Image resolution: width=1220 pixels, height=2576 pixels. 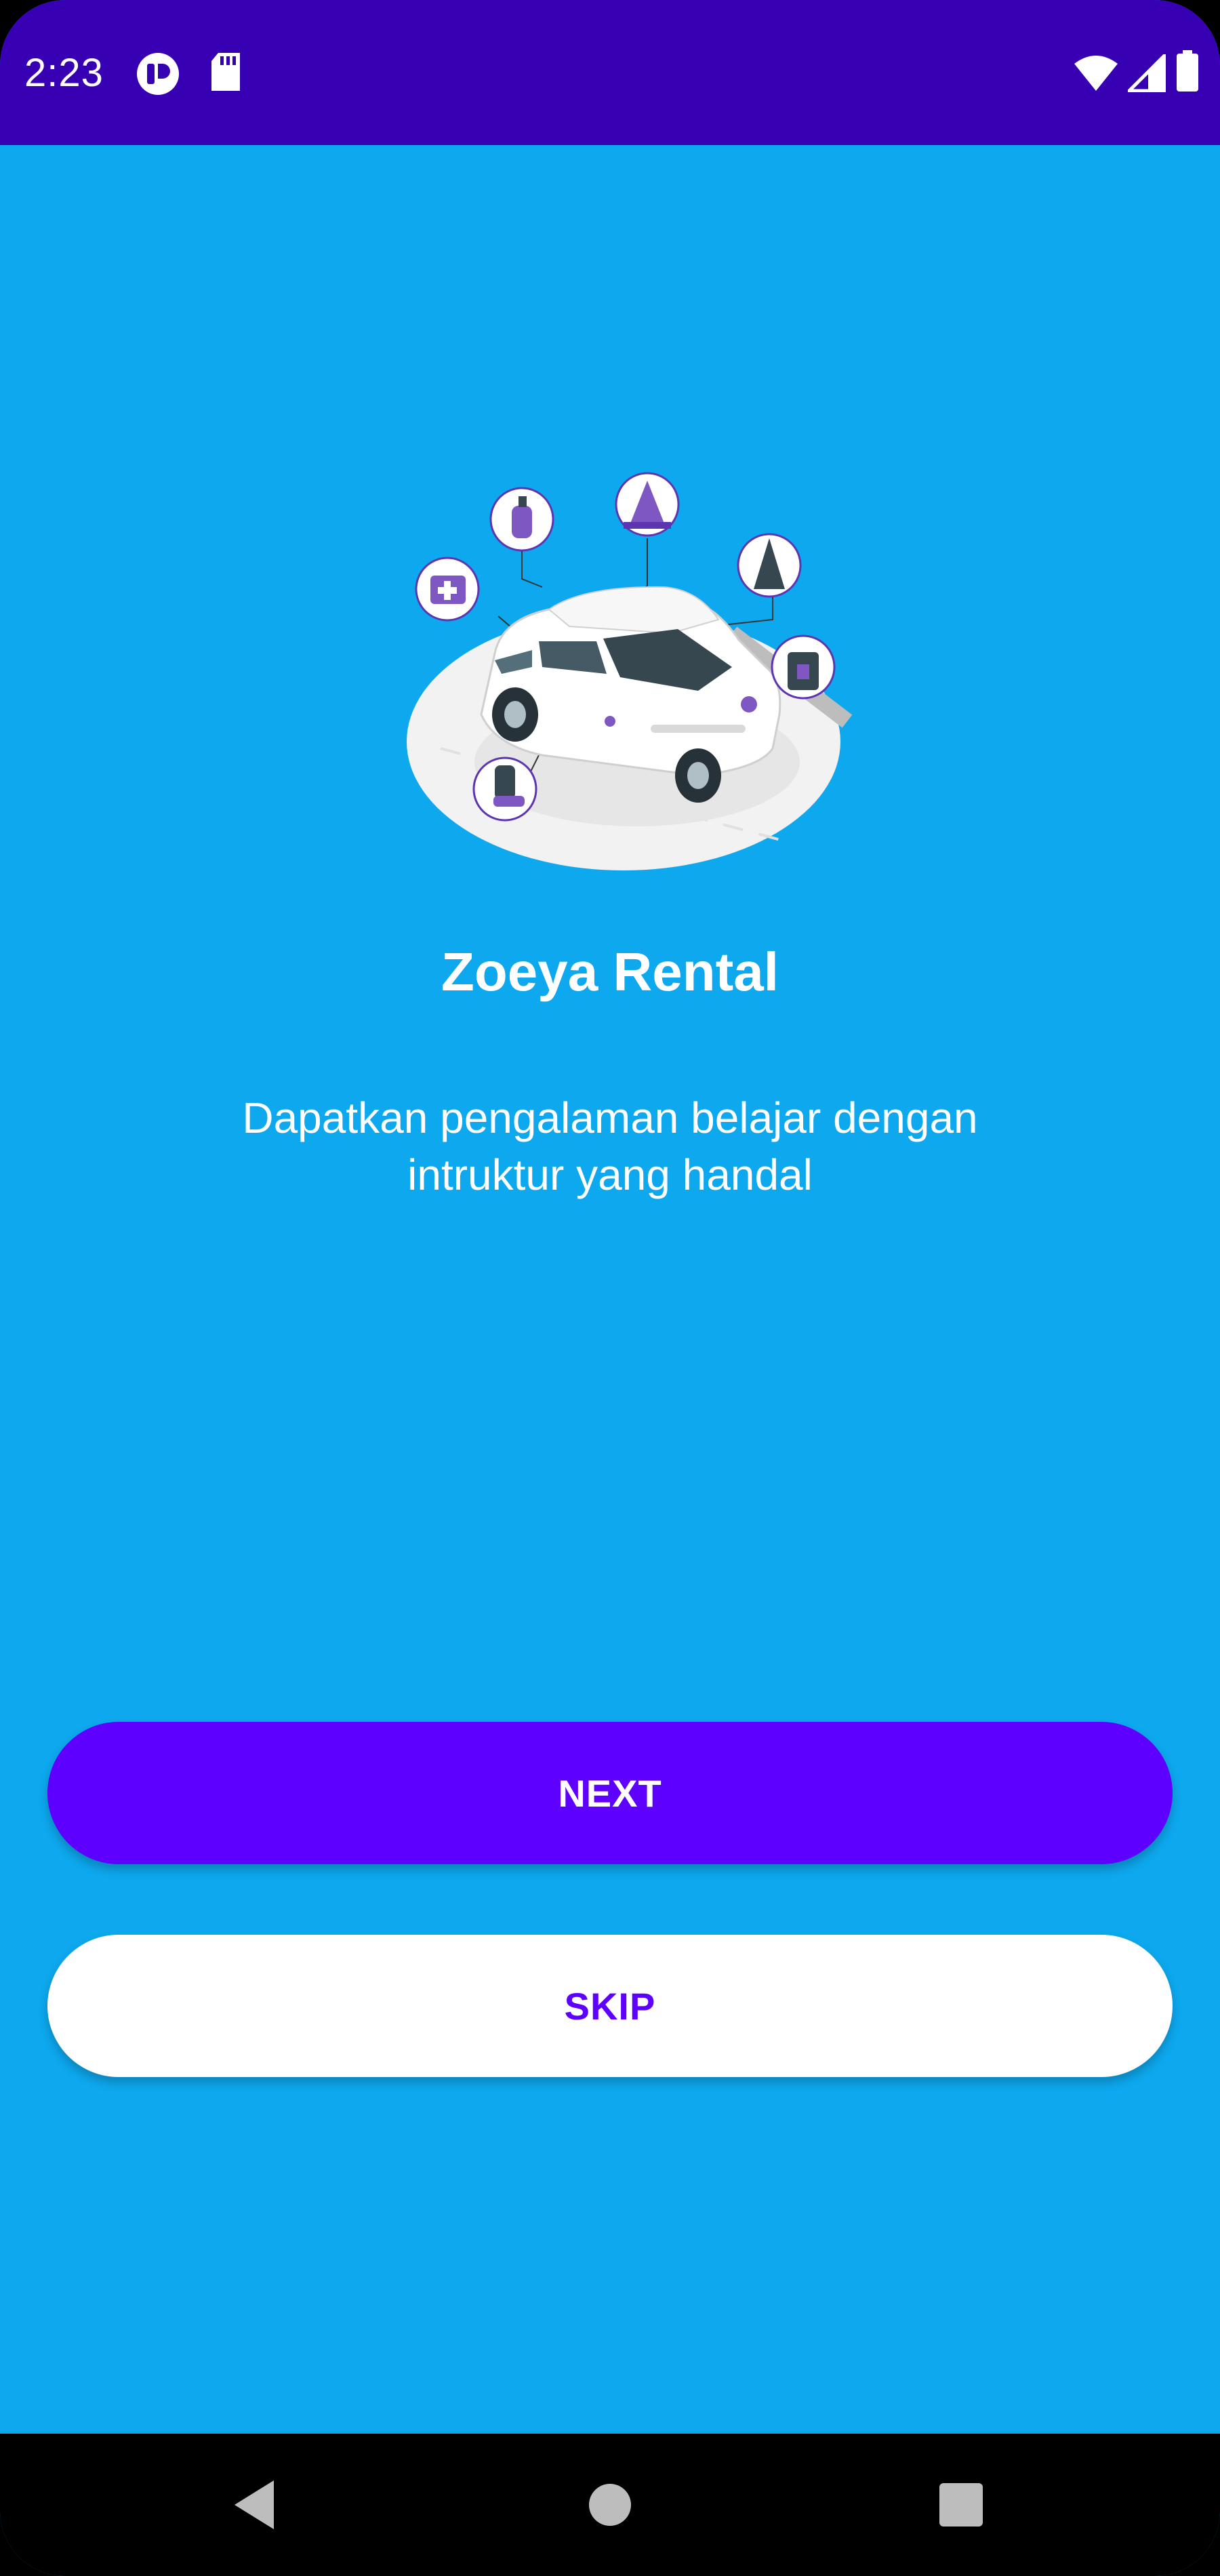 What do you see at coordinates (226, 76) in the screenshot?
I see `sd-card-icon` at bounding box center [226, 76].